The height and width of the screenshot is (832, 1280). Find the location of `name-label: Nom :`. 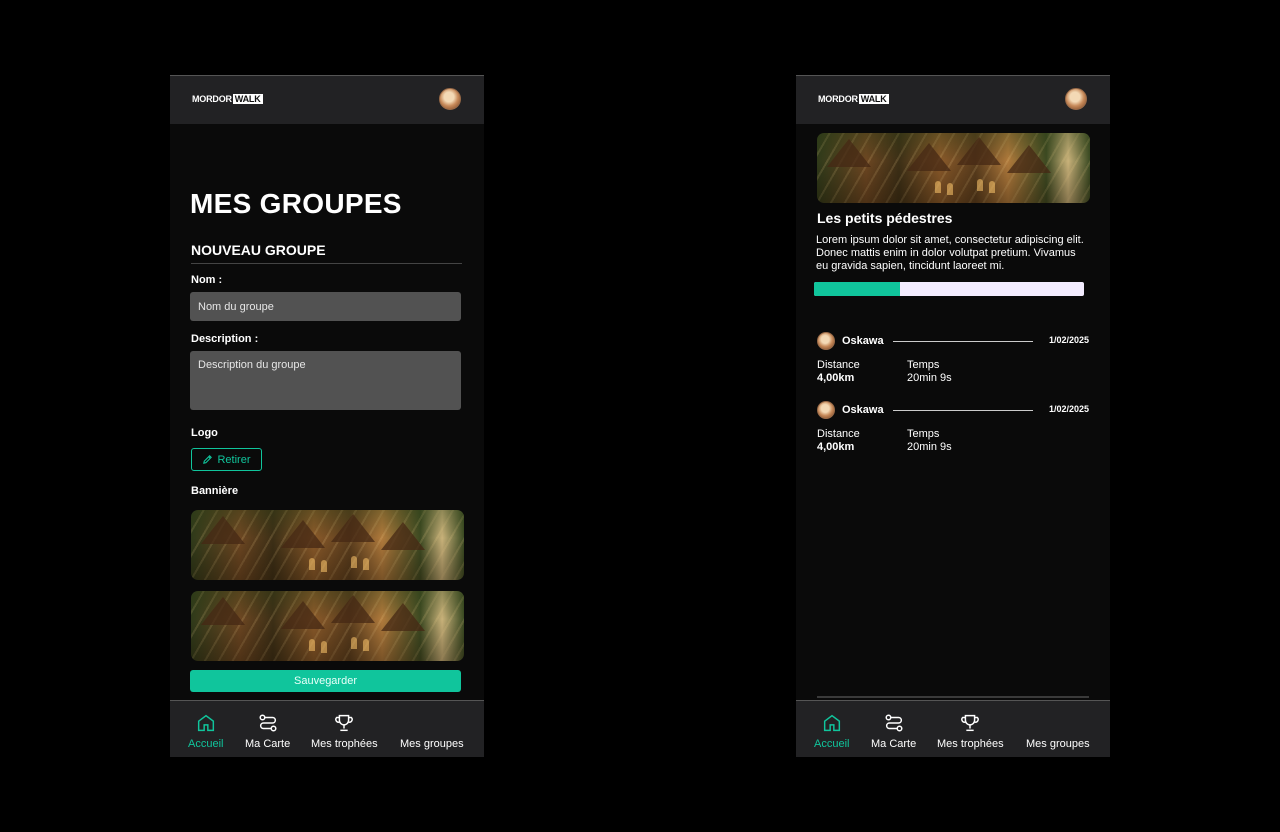

name-label: Nom : is located at coordinates (207, 280).